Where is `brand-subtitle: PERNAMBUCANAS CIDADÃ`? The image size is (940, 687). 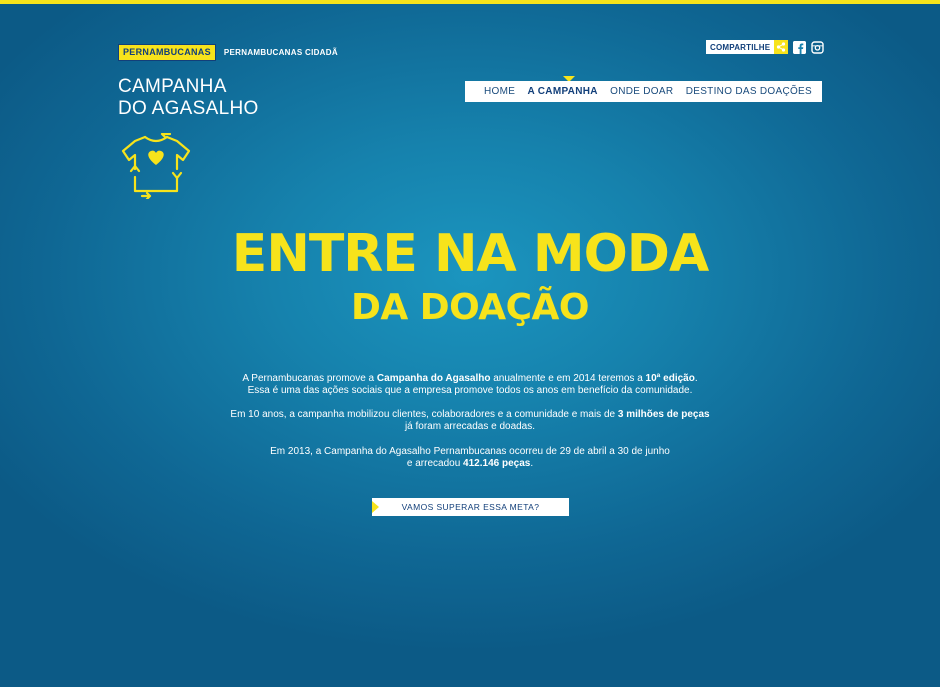
brand-subtitle: PERNAMBUCANAS CIDADÃ is located at coordinates (281, 52).